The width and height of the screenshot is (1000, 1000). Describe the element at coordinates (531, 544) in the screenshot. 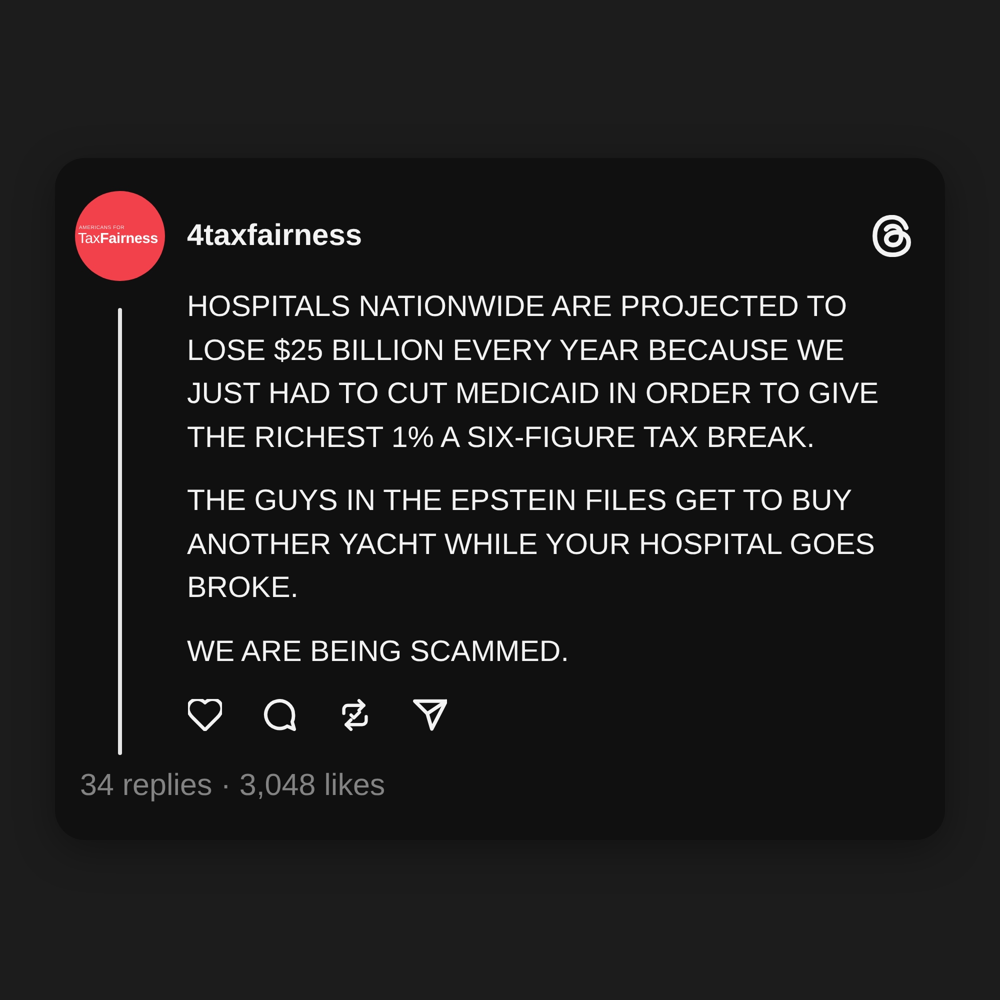

I see `post-paragraph: THE GUYS IN THE EPSTEIN FILES GET TO BUY ANOTHER YACHT WHILE YOUR HOSPITAL GOES BROKE.` at that location.